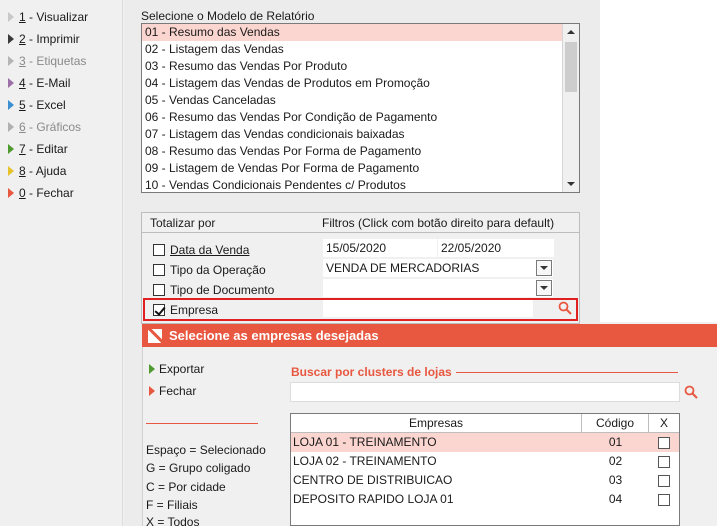 Image resolution: width=717 pixels, height=526 pixels. Describe the element at coordinates (46, 149) in the screenshot. I see `menu-label: - Editar` at that location.